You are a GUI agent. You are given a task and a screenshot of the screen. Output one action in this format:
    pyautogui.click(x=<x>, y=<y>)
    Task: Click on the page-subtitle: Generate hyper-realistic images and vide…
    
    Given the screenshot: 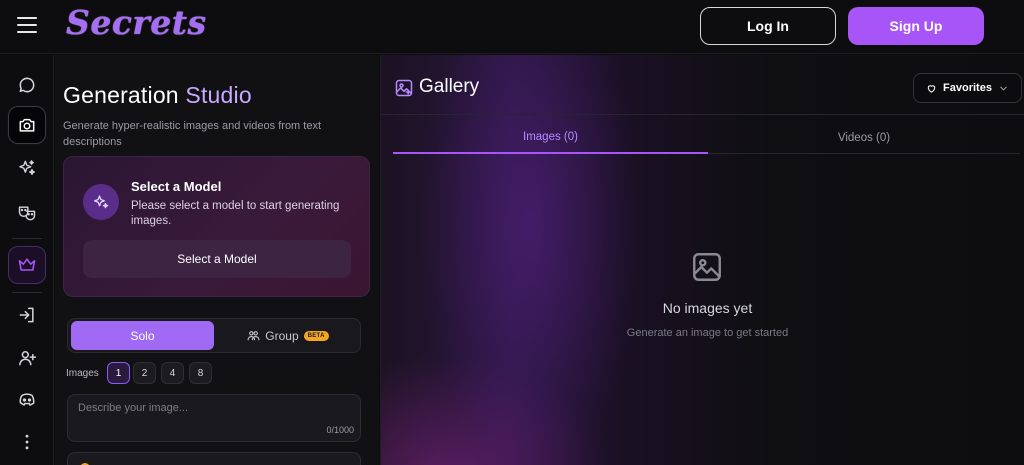 What is the action you would take?
    pyautogui.click(x=192, y=134)
    